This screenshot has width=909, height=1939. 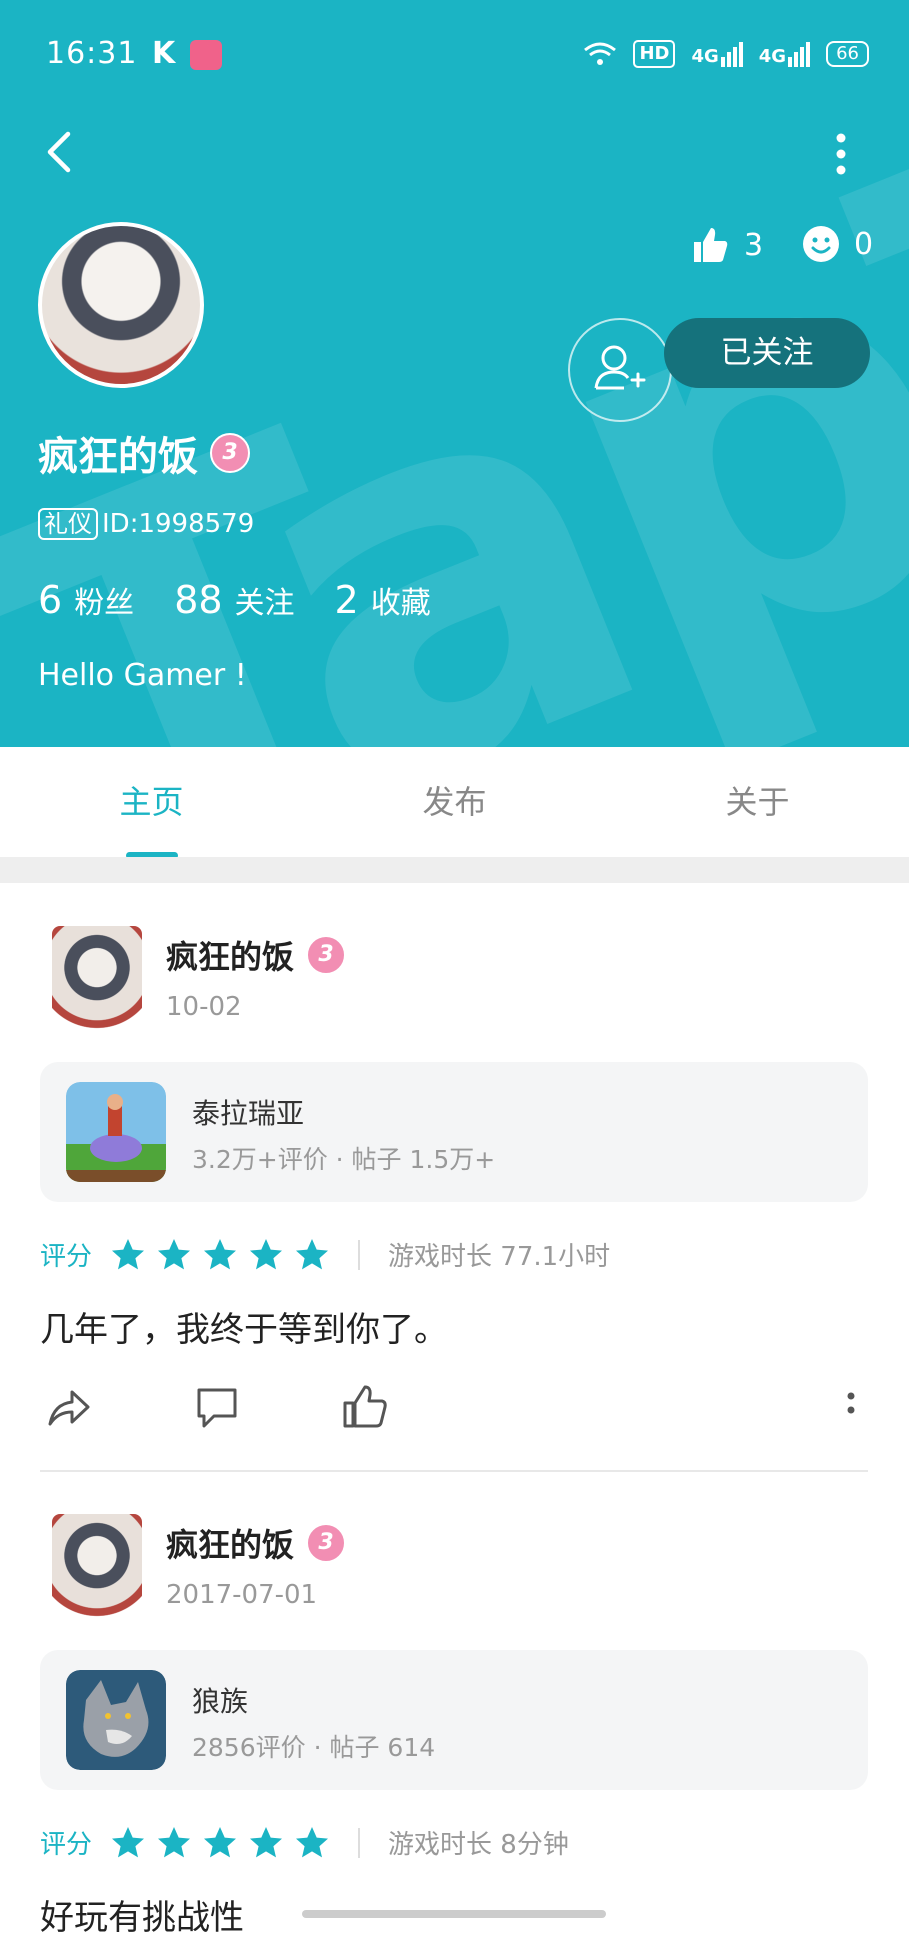 What do you see at coordinates (454, 55) in the screenshot?
I see `status-bar: 16:31 K HD 4G 4G 66` at bounding box center [454, 55].